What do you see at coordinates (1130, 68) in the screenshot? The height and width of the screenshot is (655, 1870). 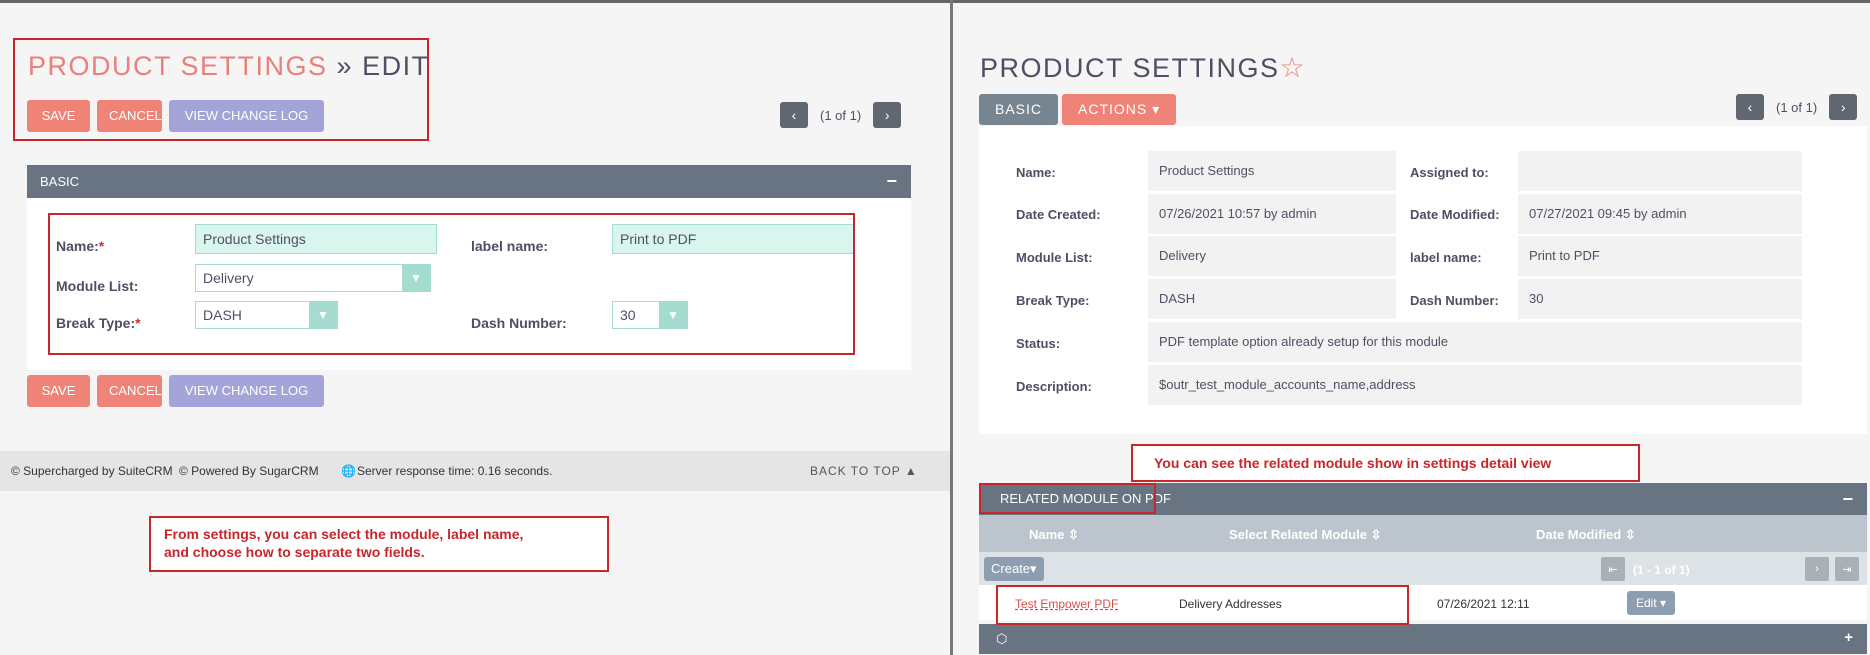 I see `detail-title-text: PRODUCT SETTINGS` at bounding box center [1130, 68].